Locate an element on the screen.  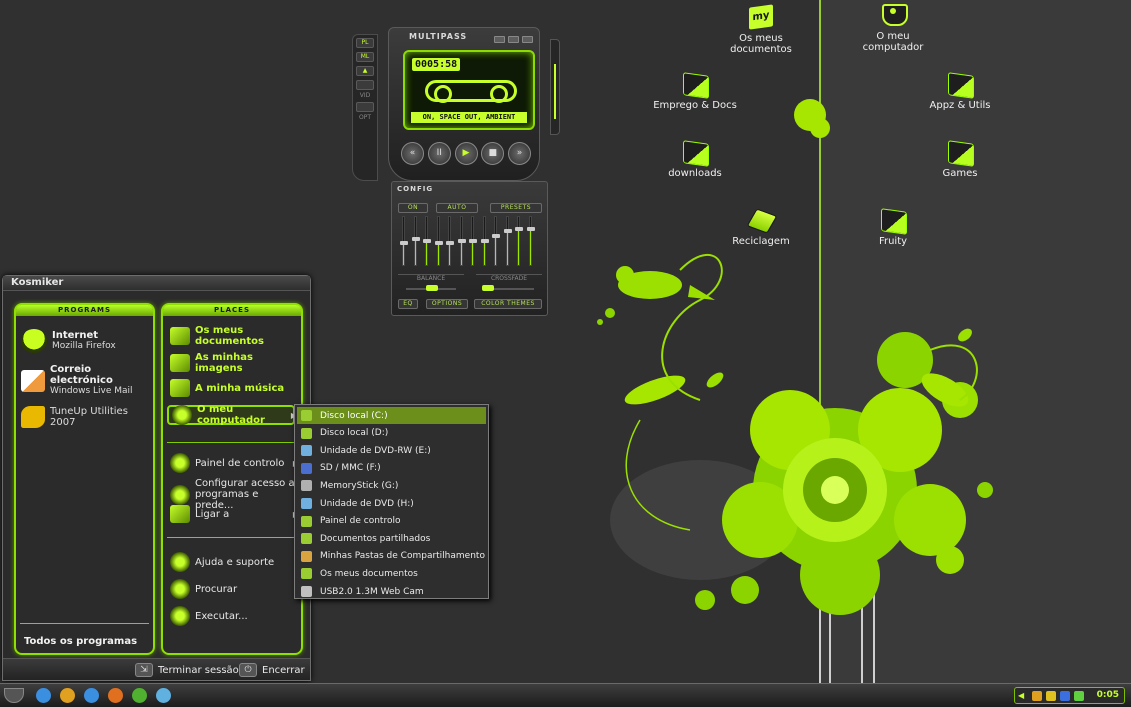
submenu-item: Minhas Pastas de Compartilhamento is located at coordinates (391, 556).